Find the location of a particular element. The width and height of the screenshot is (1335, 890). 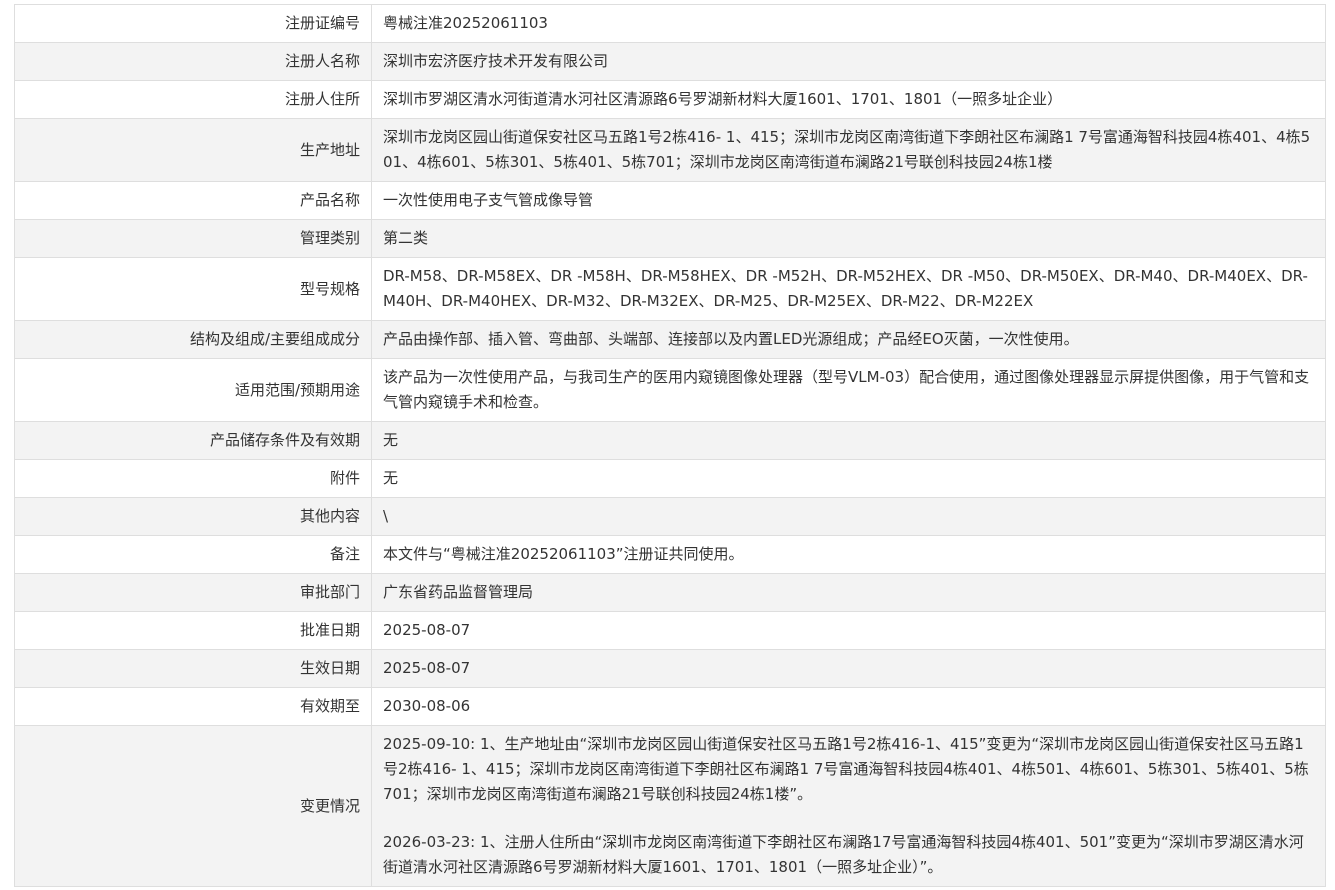

table-row: 审批部门 广东省药品监督管理局 is located at coordinates (670, 592).